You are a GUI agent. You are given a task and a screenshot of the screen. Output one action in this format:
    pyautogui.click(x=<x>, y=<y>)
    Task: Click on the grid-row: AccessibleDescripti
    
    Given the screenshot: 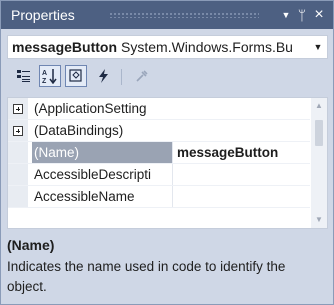 What is the action you would take?
    pyautogui.click(x=159, y=175)
    